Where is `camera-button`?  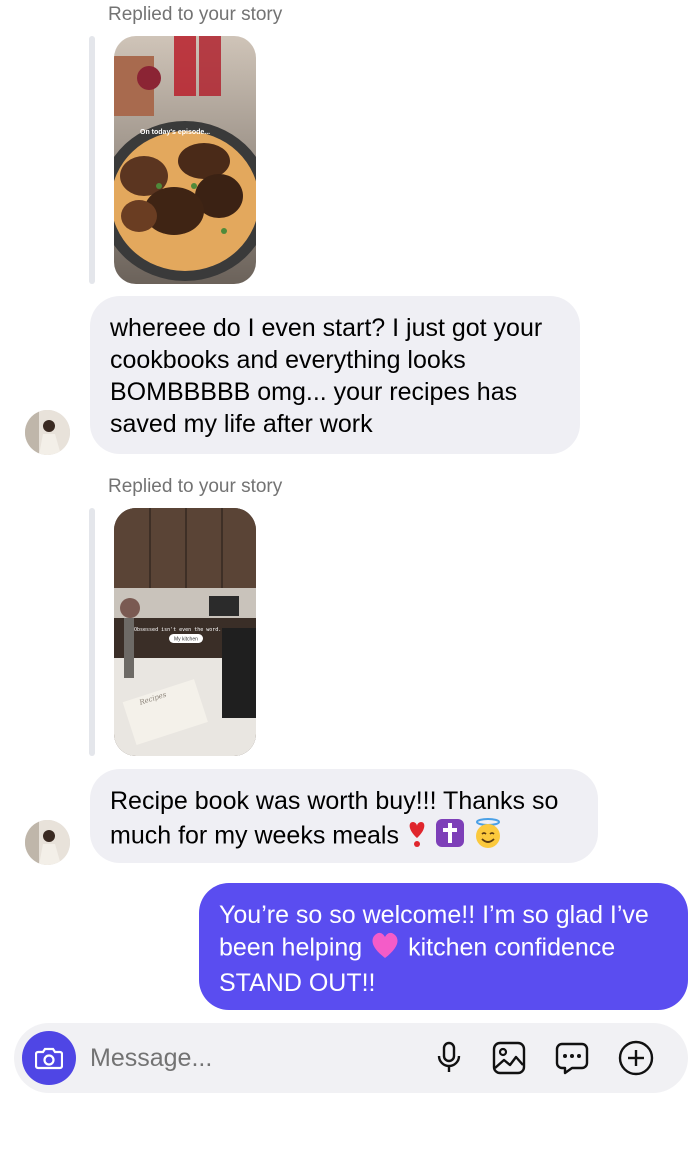
camera-button is located at coordinates (49, 1058).